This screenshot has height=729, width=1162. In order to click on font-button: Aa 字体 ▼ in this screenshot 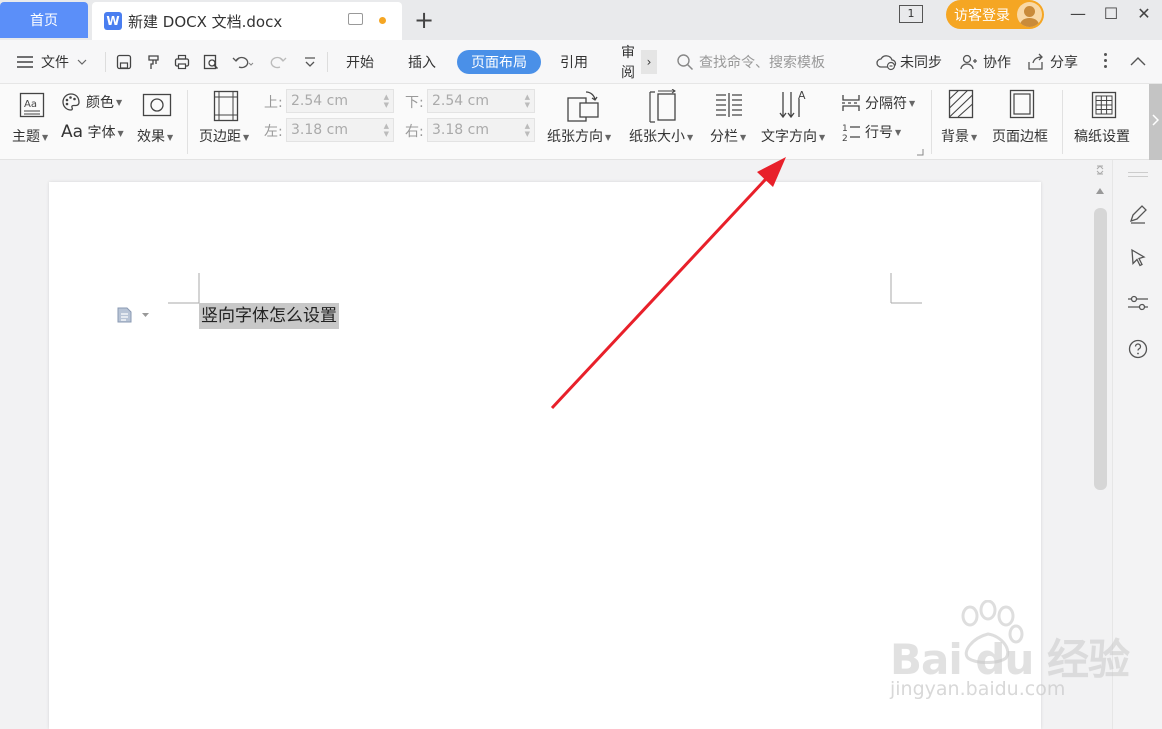, I will do `click(92, 132)`.